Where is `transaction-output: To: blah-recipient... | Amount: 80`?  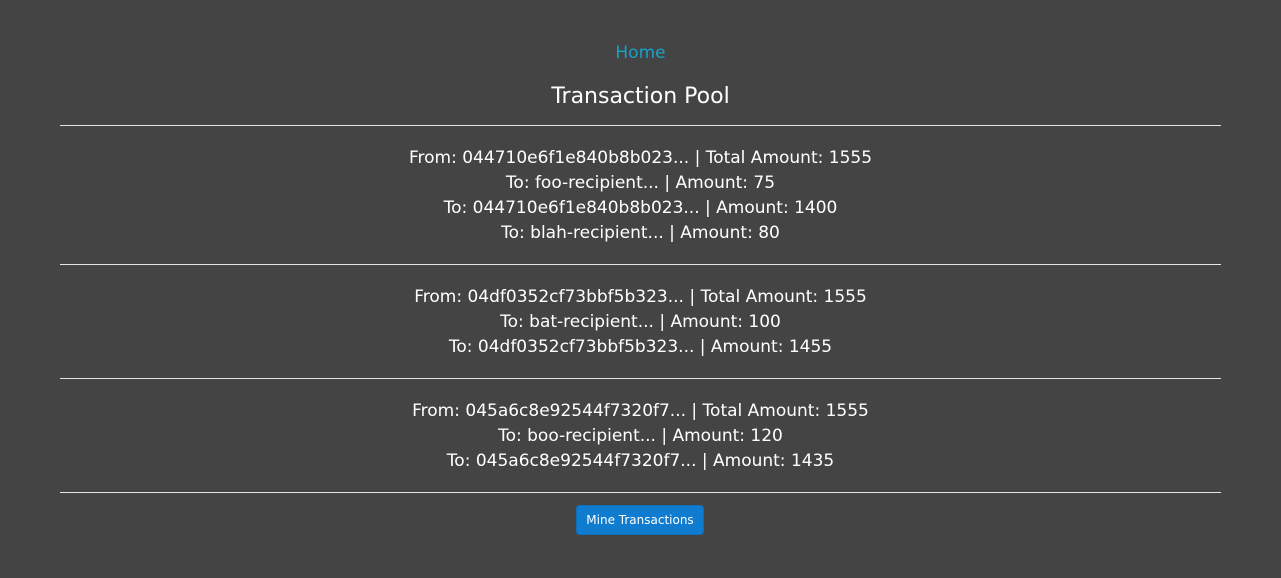 transaction-output: To: blah-recipient... | Amount: 80 is located at coordinates (640, 233).